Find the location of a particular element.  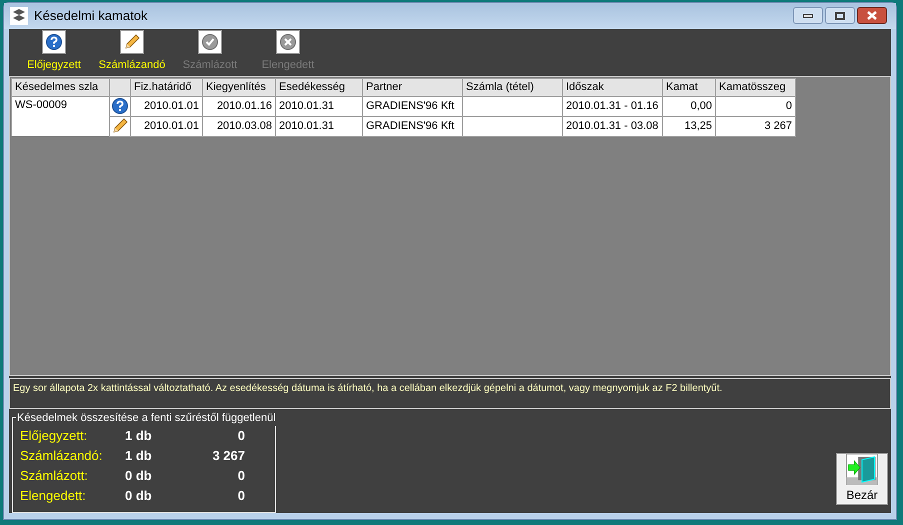

summary-amount: 3 267 is located at coordinates (228, 456).